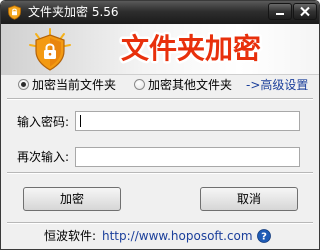 The height and width of the screenshot is (250, 320). I want to click on close-button, so click(305, 11).